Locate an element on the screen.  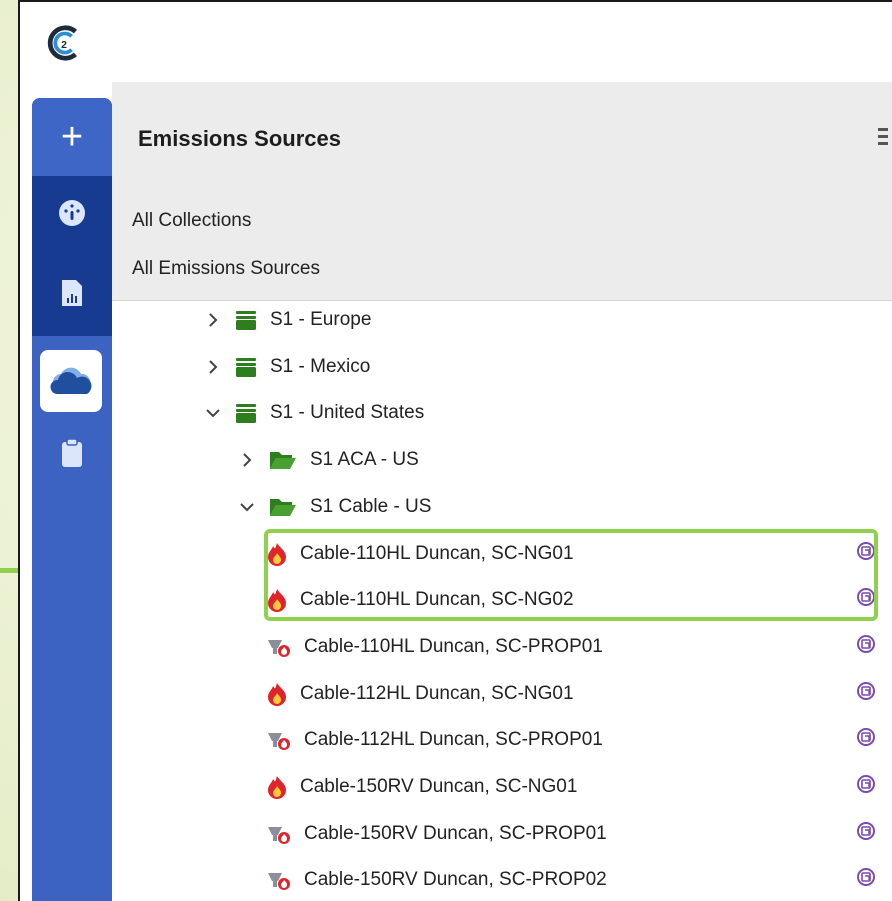
tree-row-label: Cable-110HL Duncan, SC-PROP01 is located at coordinates (453, 646).